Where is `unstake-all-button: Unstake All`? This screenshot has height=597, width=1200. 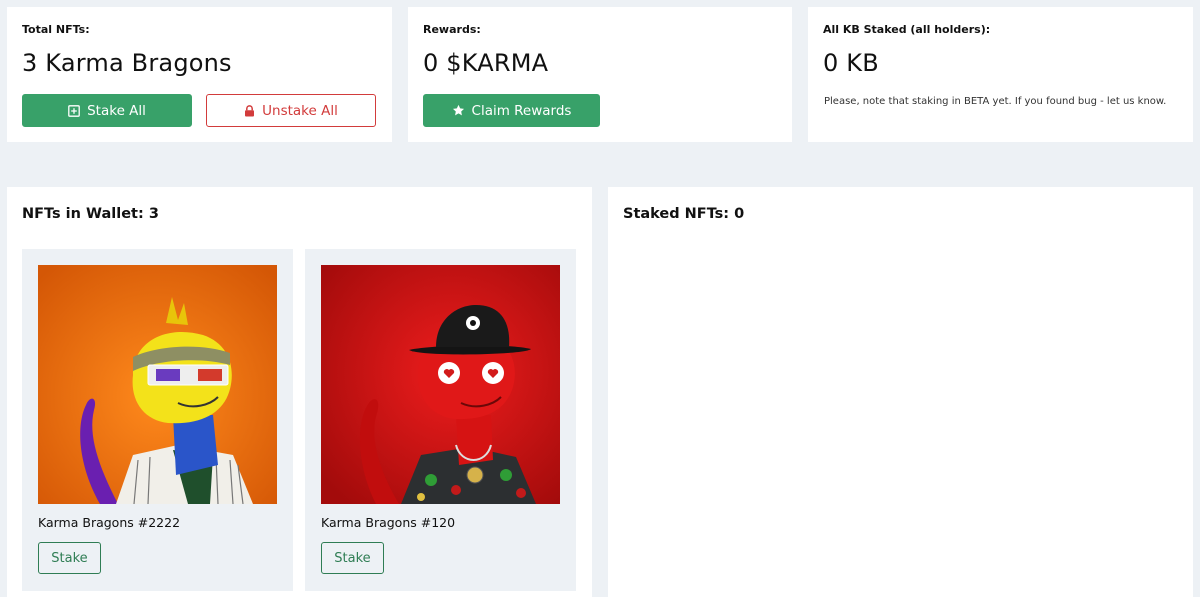 unstake-all-button: Unstake All is located at coordinates (291, 110).